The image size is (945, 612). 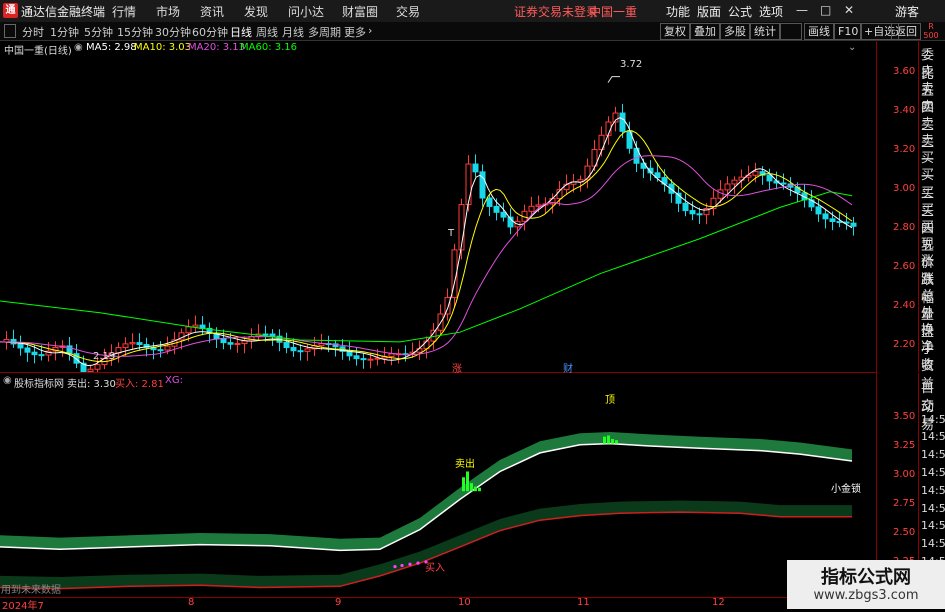 I want to click on signal-top-label: 顶, so click(x=610, y=400).